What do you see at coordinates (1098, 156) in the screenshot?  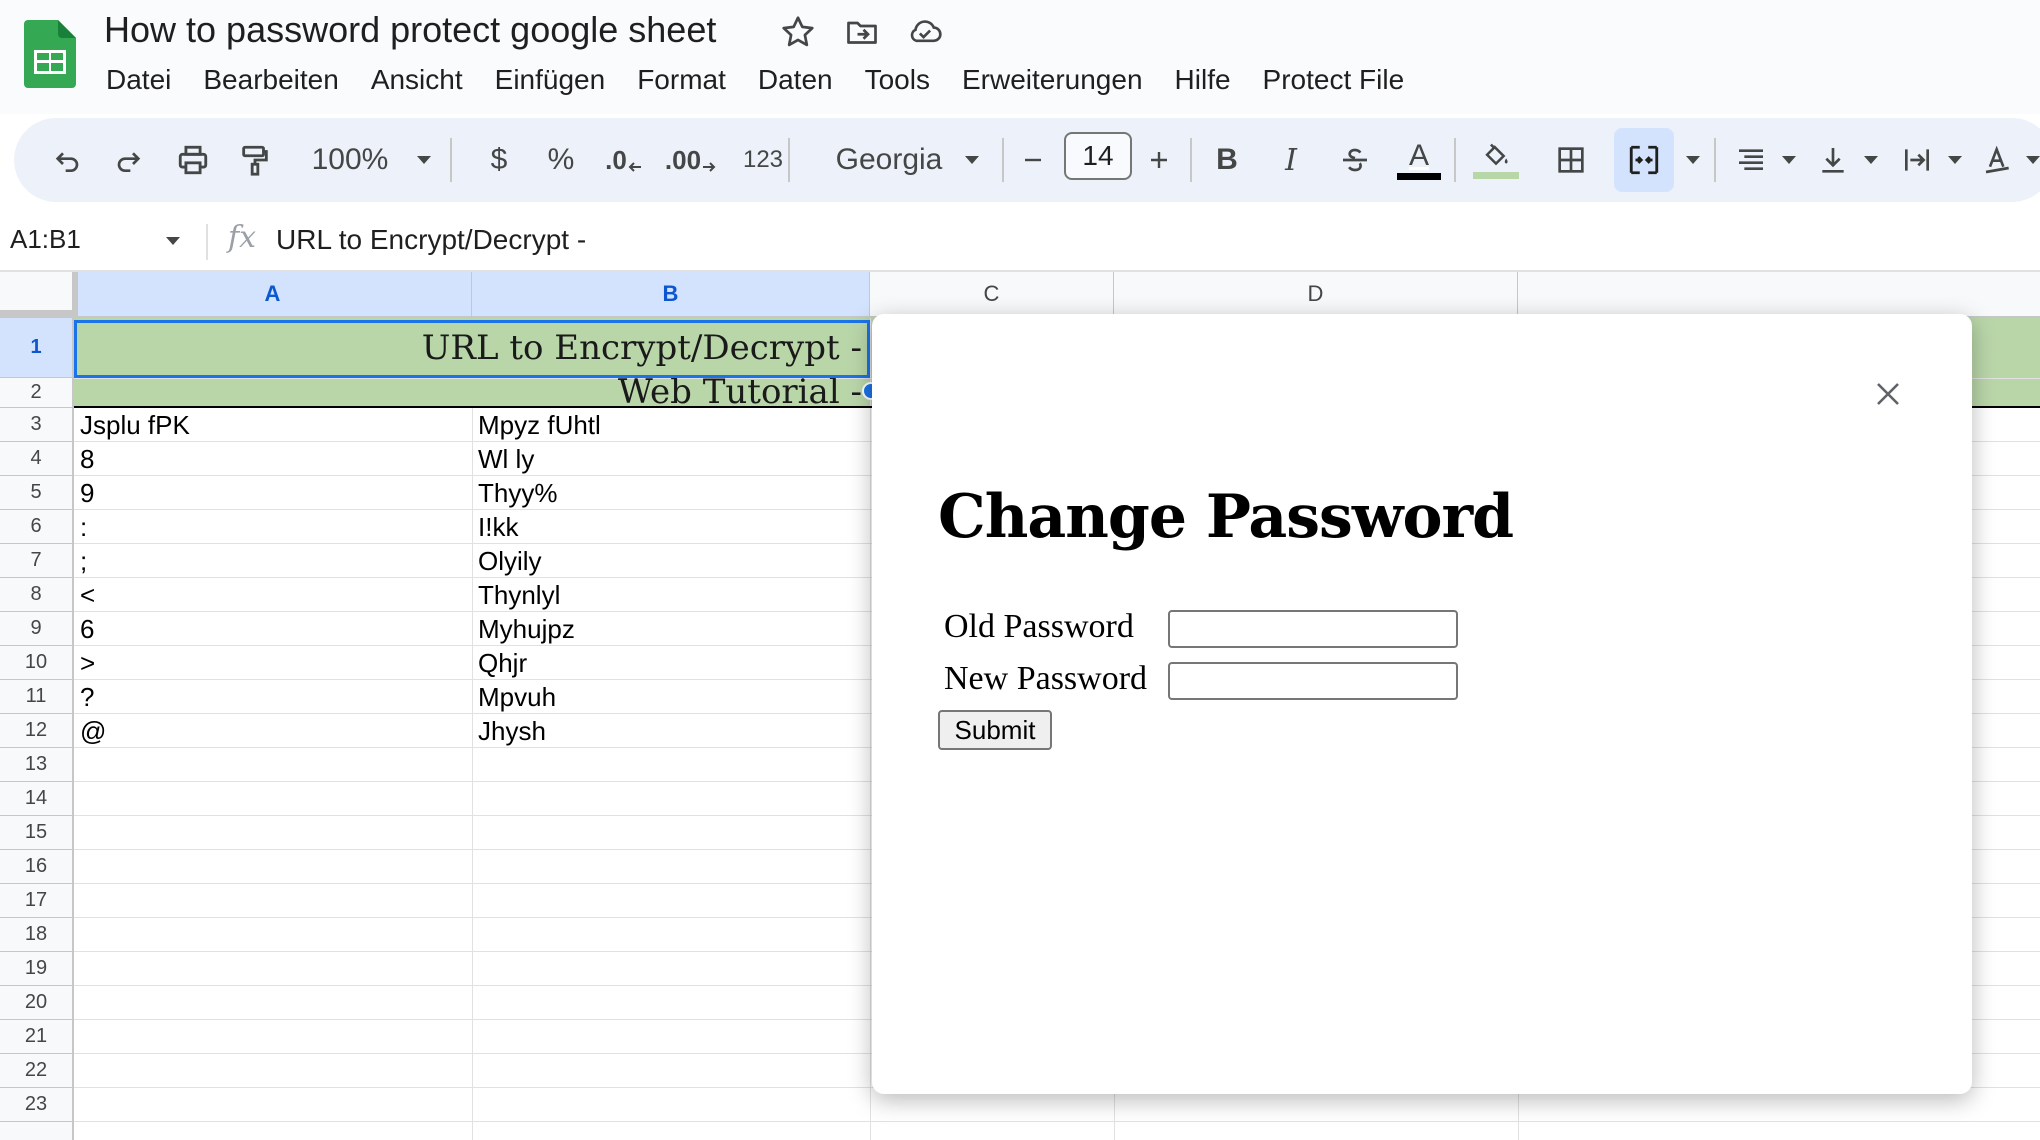 I see `font-size-input: 14` at bounding box center [1098, 156].